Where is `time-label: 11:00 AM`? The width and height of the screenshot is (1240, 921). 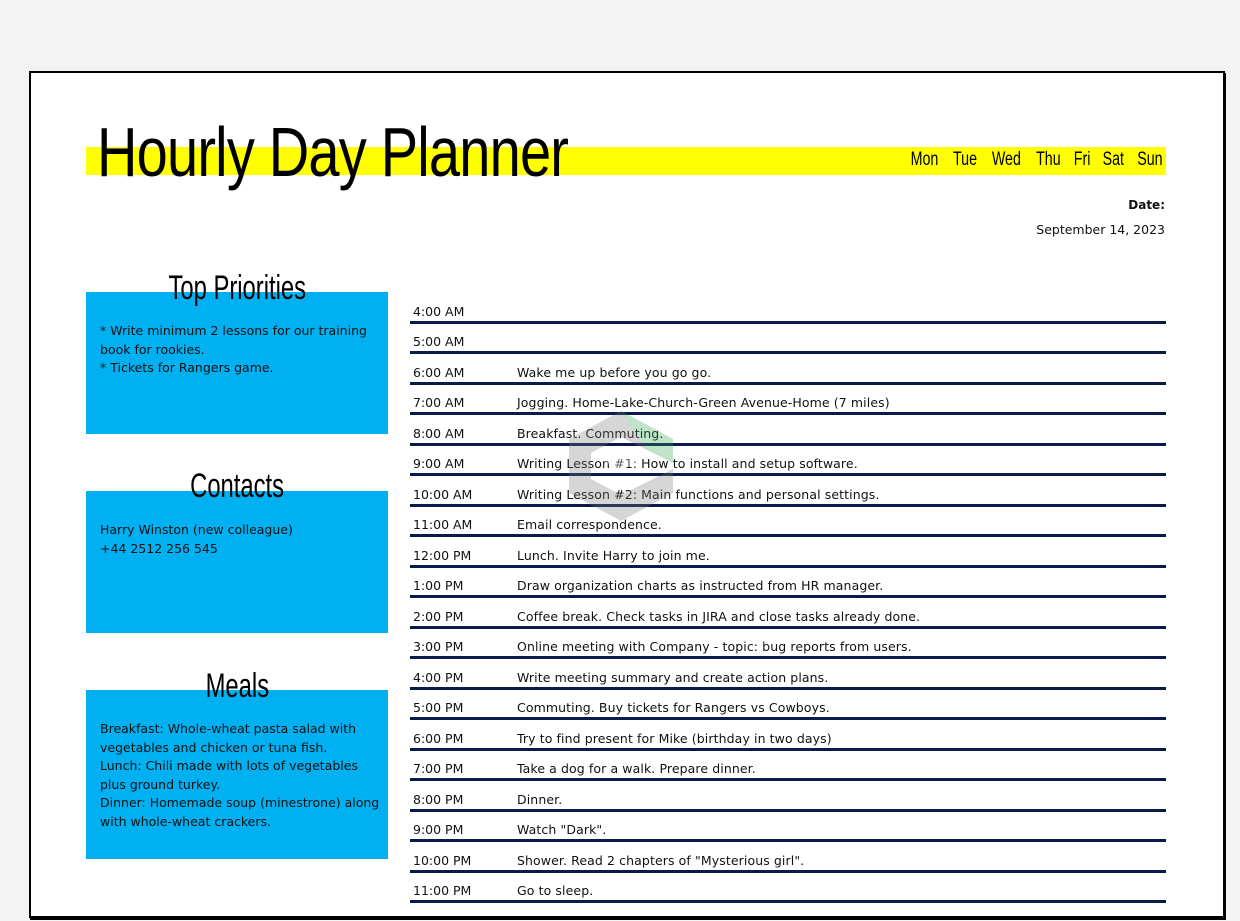
time-label: 11:00 AM is located at coordinates (443, 524).